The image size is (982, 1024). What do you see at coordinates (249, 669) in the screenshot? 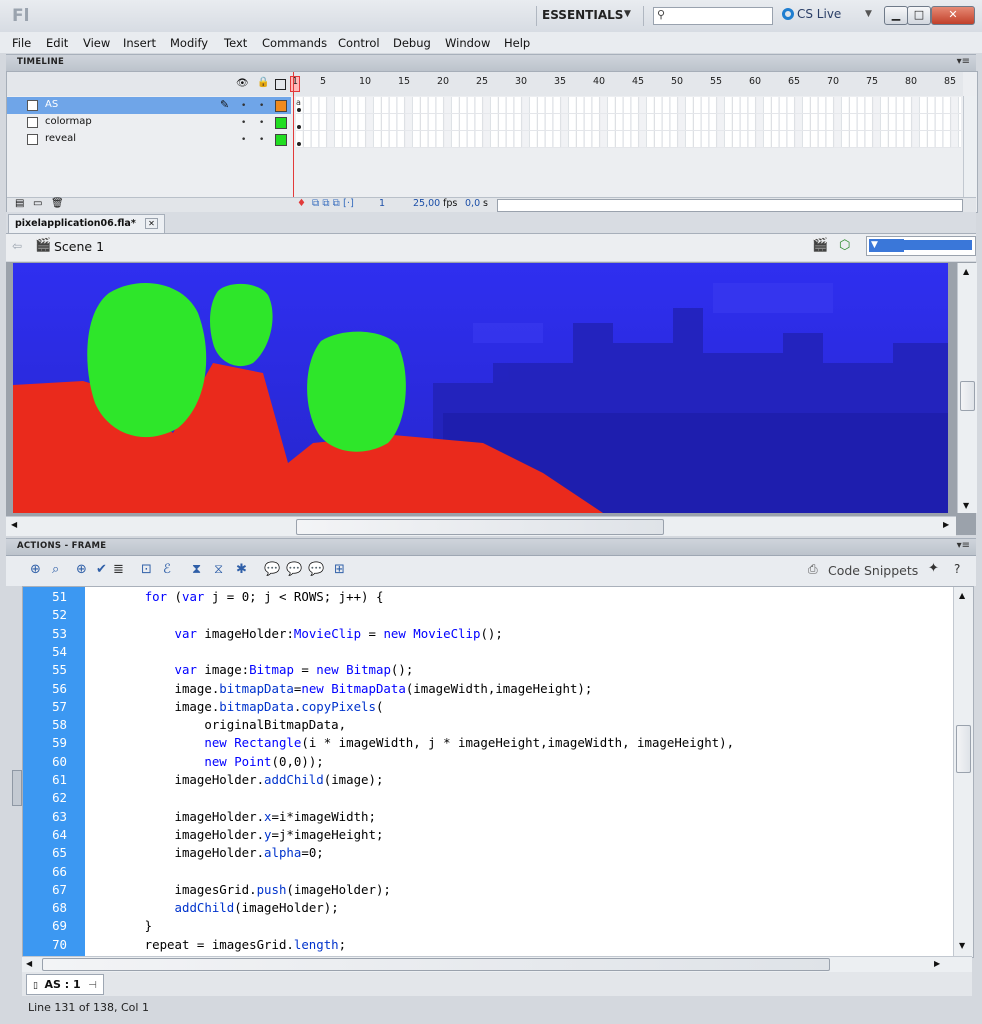
I see `code-line: var image:Bitmap = new Bitmap();` at bounding box center [249, 669].